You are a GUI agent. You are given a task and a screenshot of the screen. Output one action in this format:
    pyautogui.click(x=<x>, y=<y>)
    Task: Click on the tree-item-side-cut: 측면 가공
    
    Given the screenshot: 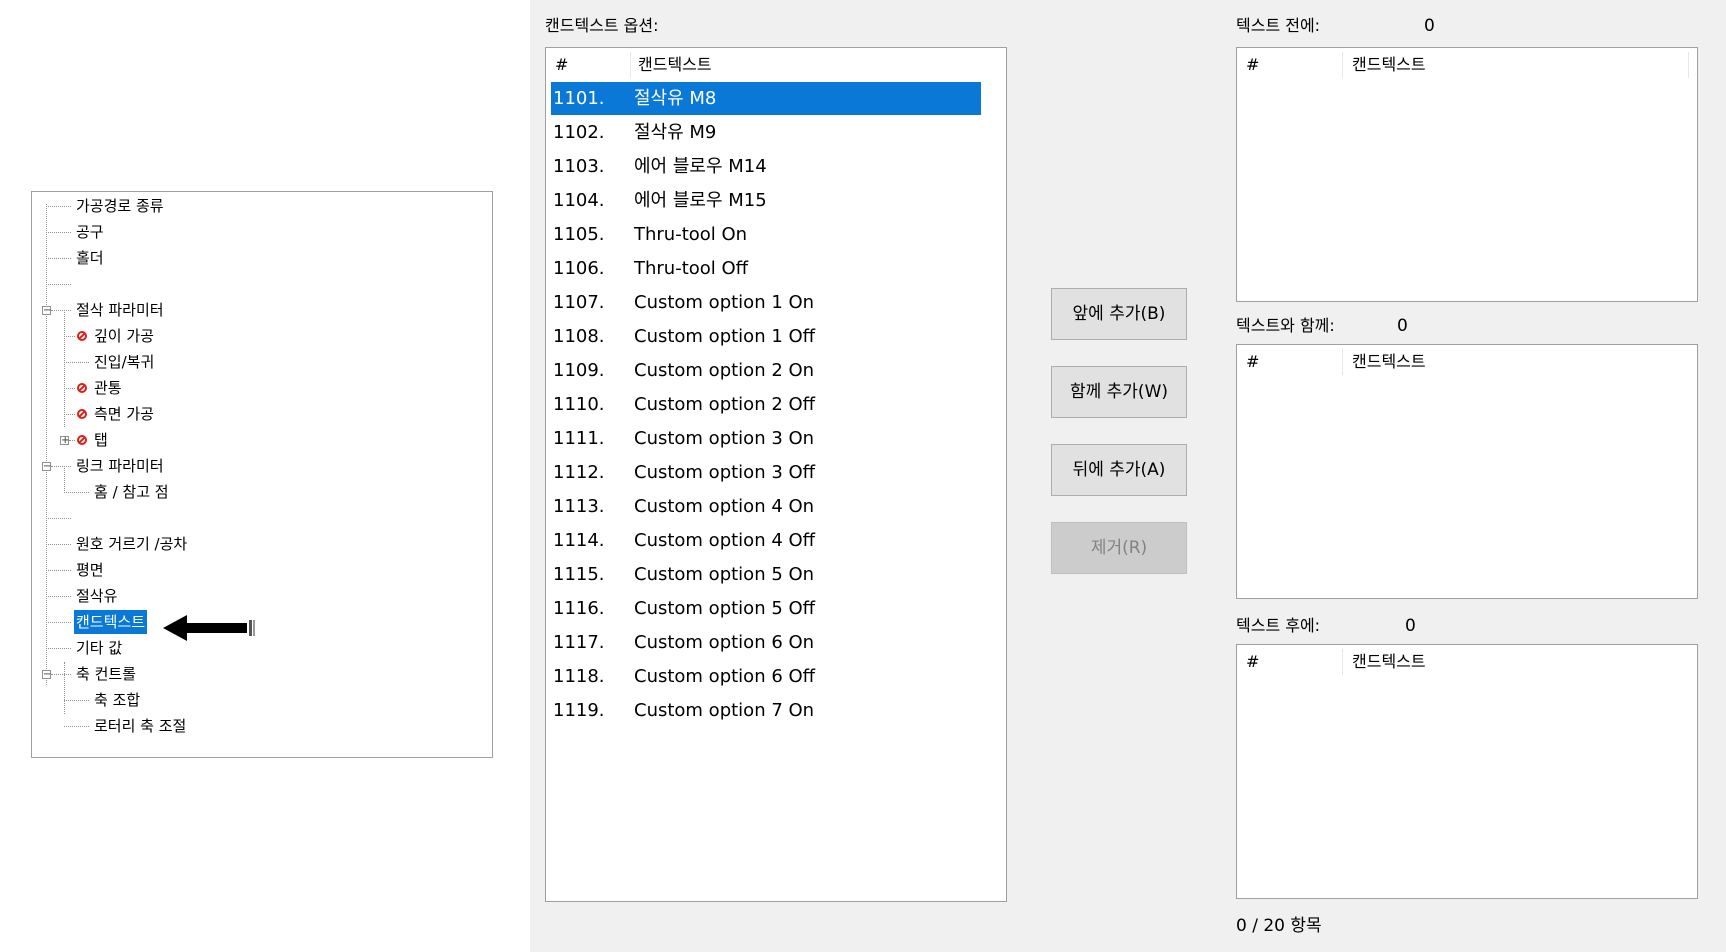 What is the action you would take?
    pyautogui.click(x=124, y=414)
    